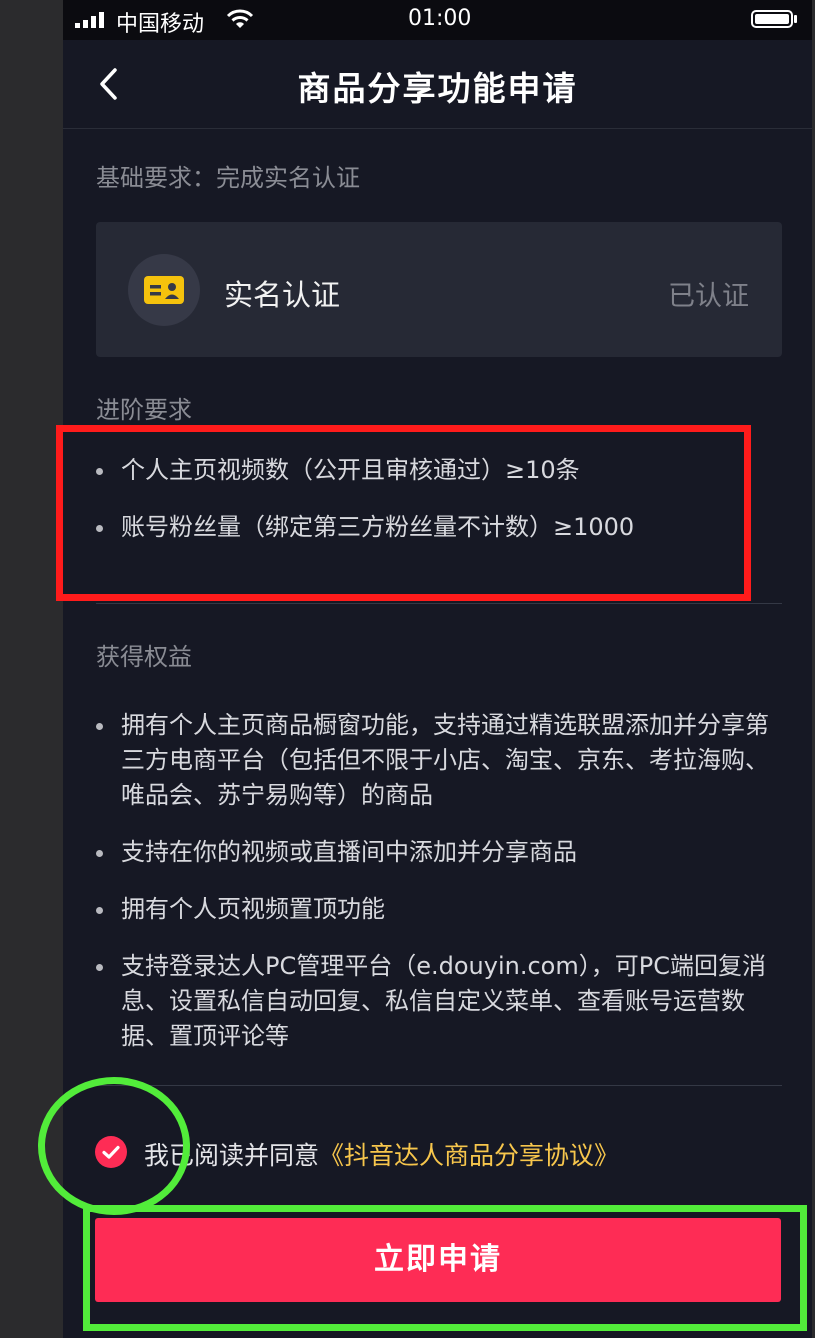 This screenshot has width=815, height=1338. Describe the element at coordinates (708, 296) in the screenshot. I see `verification-status: 已认证` at that location.